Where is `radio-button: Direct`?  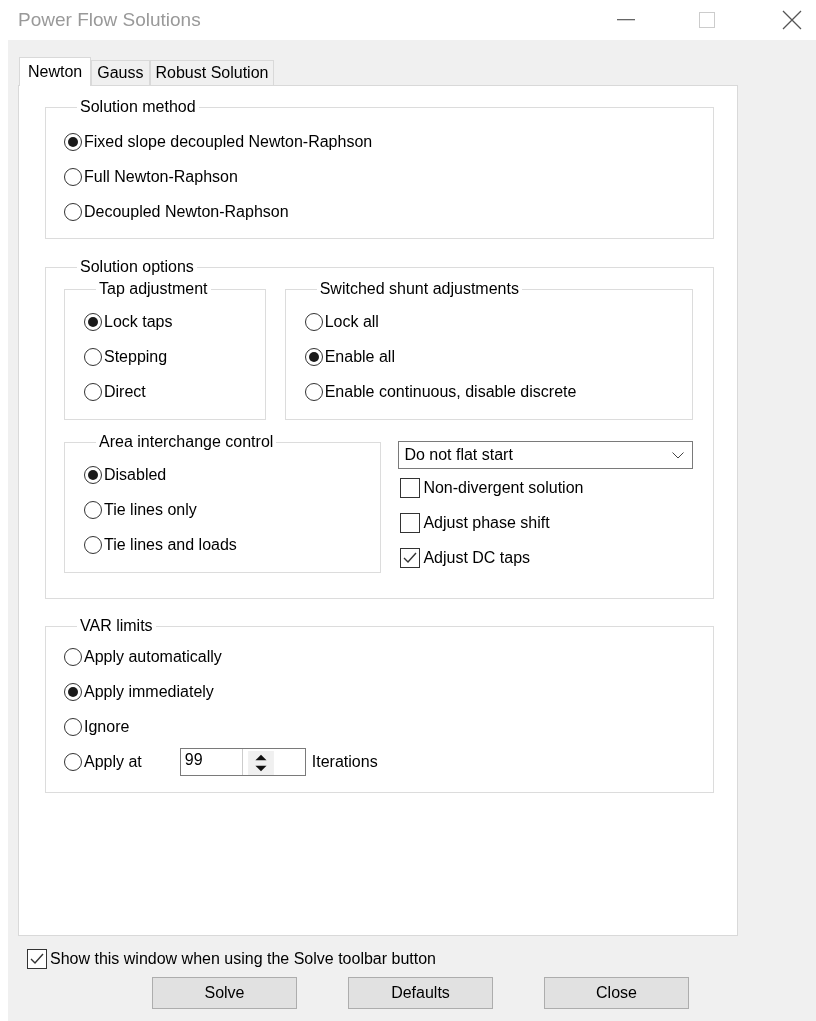
radio-button: Direct is located at coordinates (115, 391).